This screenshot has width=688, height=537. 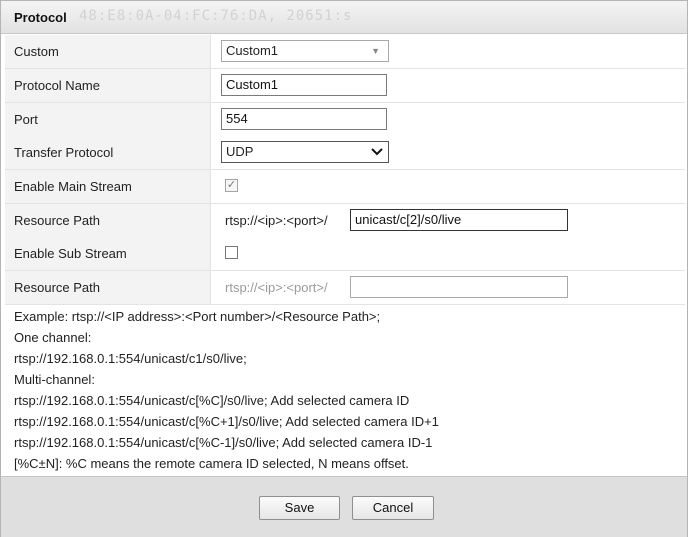 What do you see at coordinates (305, 152) in the screenshot?
I see `transfer-protocol-select: UDP` at bounding box center [305, 152].